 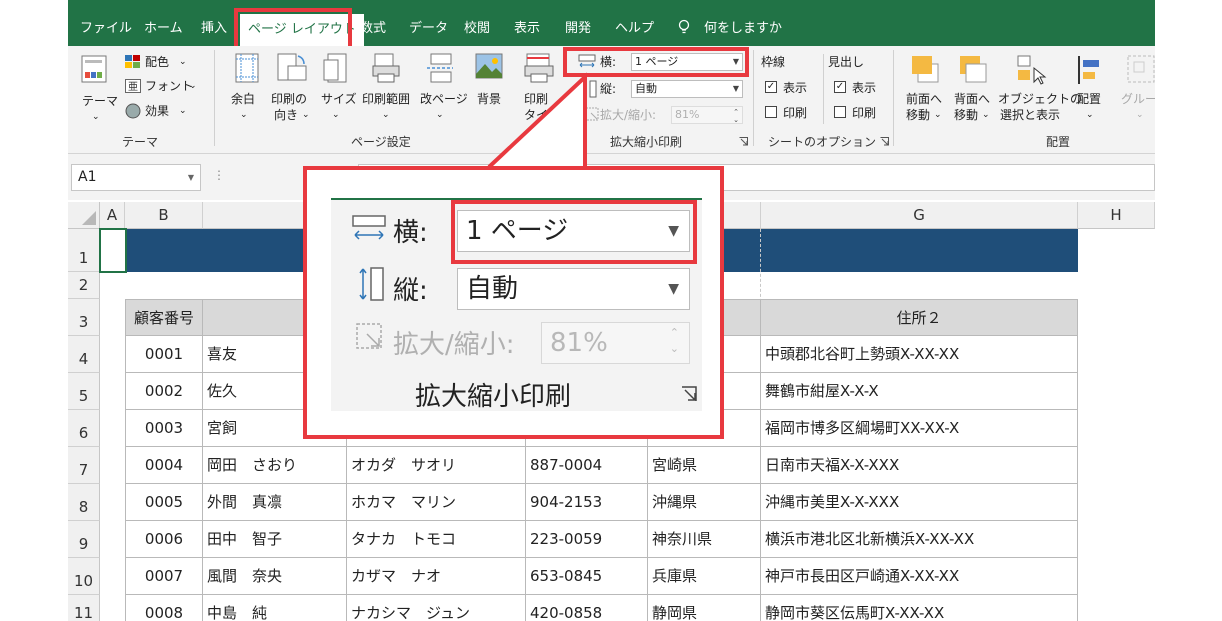 I want to click on background-icon, so click(x=489, y=67).